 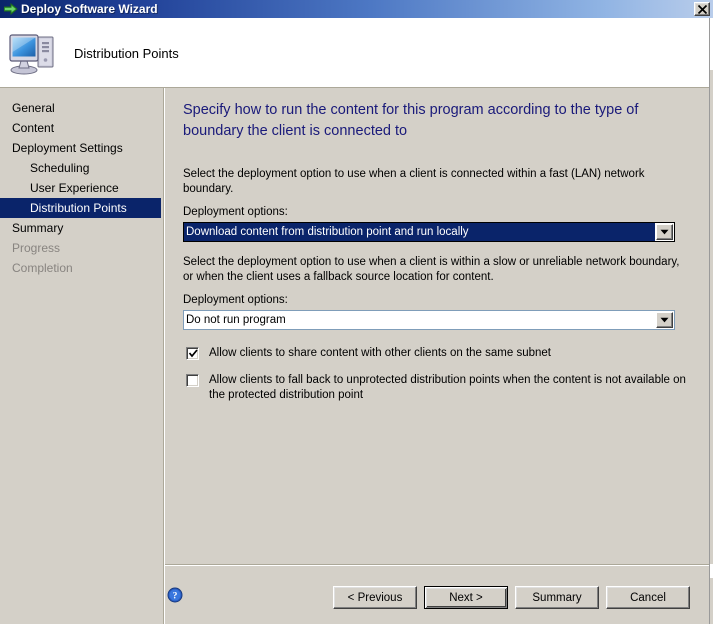 I want to click on computer-icon, so click(x=31, y=54).